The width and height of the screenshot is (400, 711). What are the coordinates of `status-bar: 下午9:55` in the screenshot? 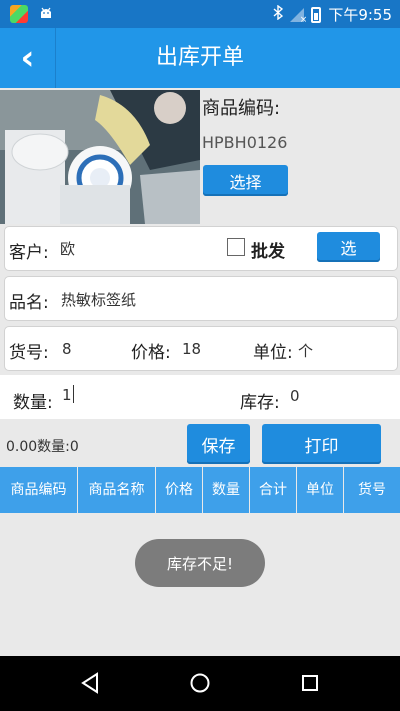 It's located at (200, 14).